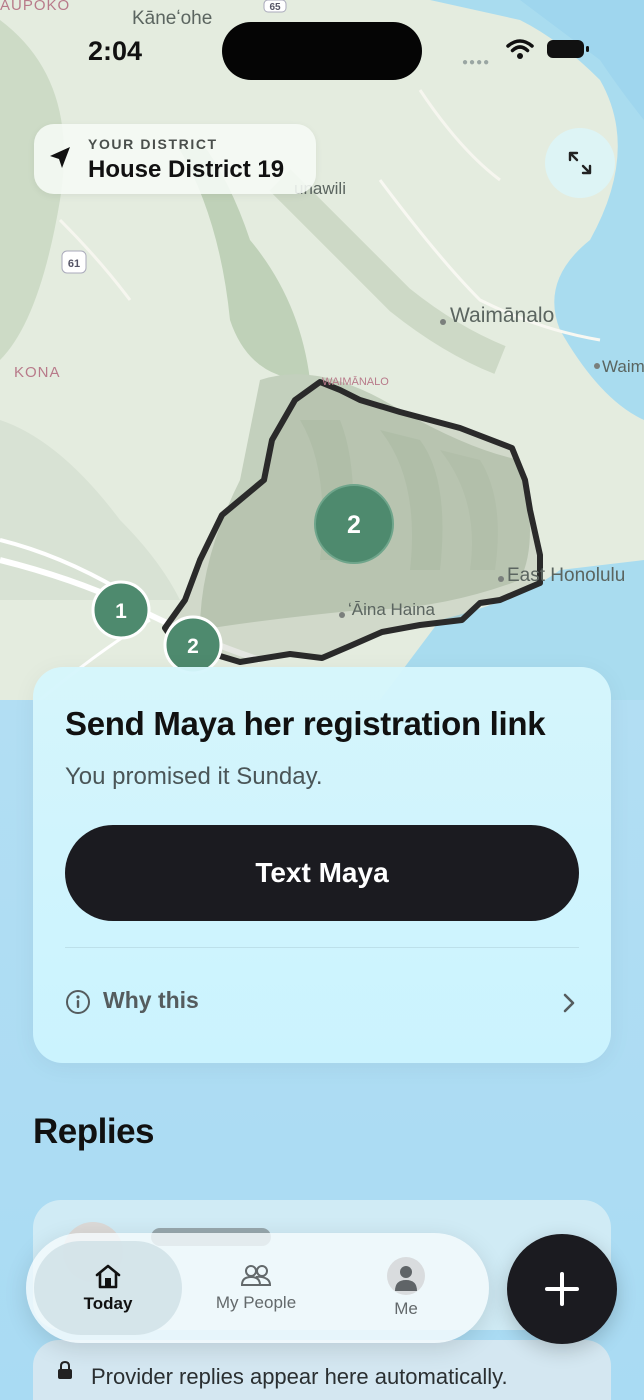 The width and height of the screenshot is (644, 1400). I want to click on house-icon, so click(108, 1276).